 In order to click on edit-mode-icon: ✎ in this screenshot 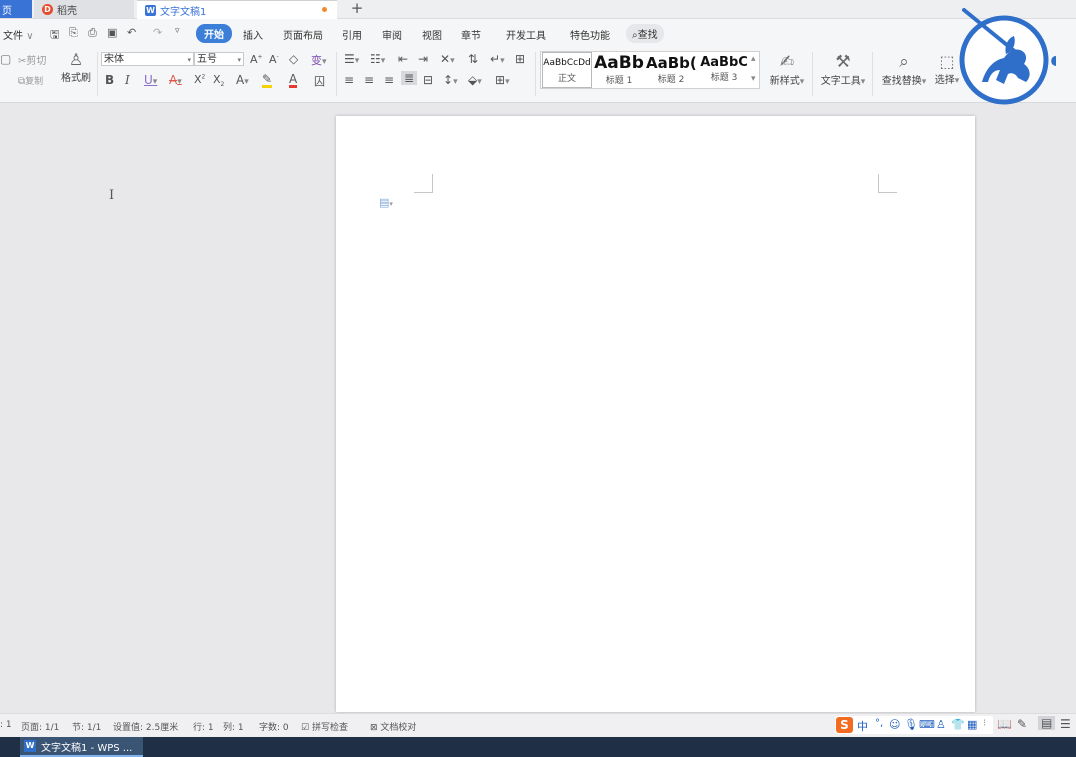, I will do `click(1022, 724)`.